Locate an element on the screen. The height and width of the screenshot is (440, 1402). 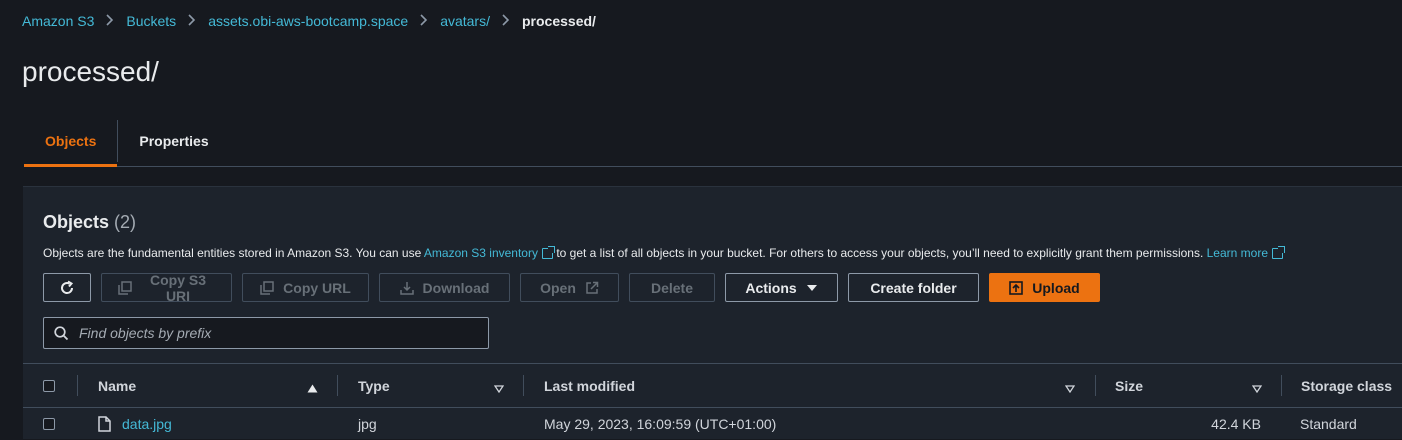
objects-heading: Objects (2) is located at coordinates (89, 222).